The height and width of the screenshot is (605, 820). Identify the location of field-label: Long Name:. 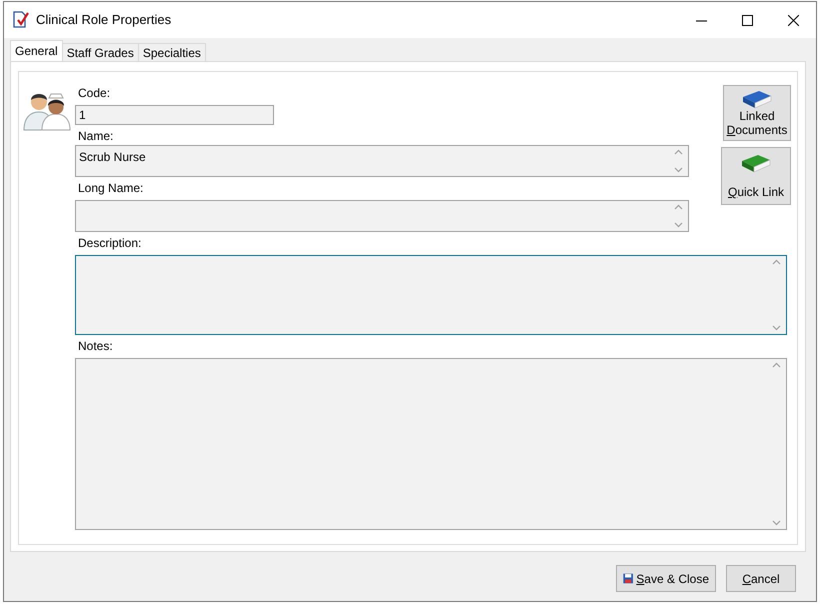
(111, 188).